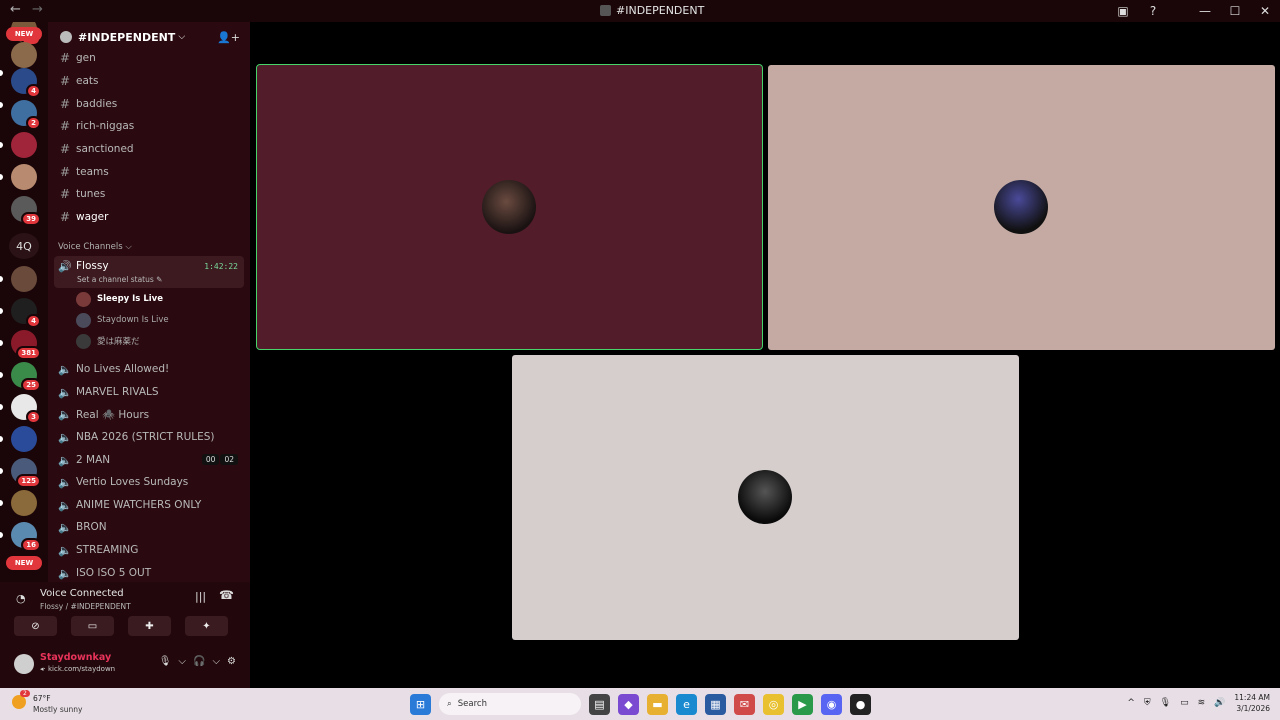 This screenshot has height=720, width=1280. What do you see at coordinates (149, 527) in the screenshot?
I see `voice-channel: 🔈 BRON` at bounding box center [149, 527].